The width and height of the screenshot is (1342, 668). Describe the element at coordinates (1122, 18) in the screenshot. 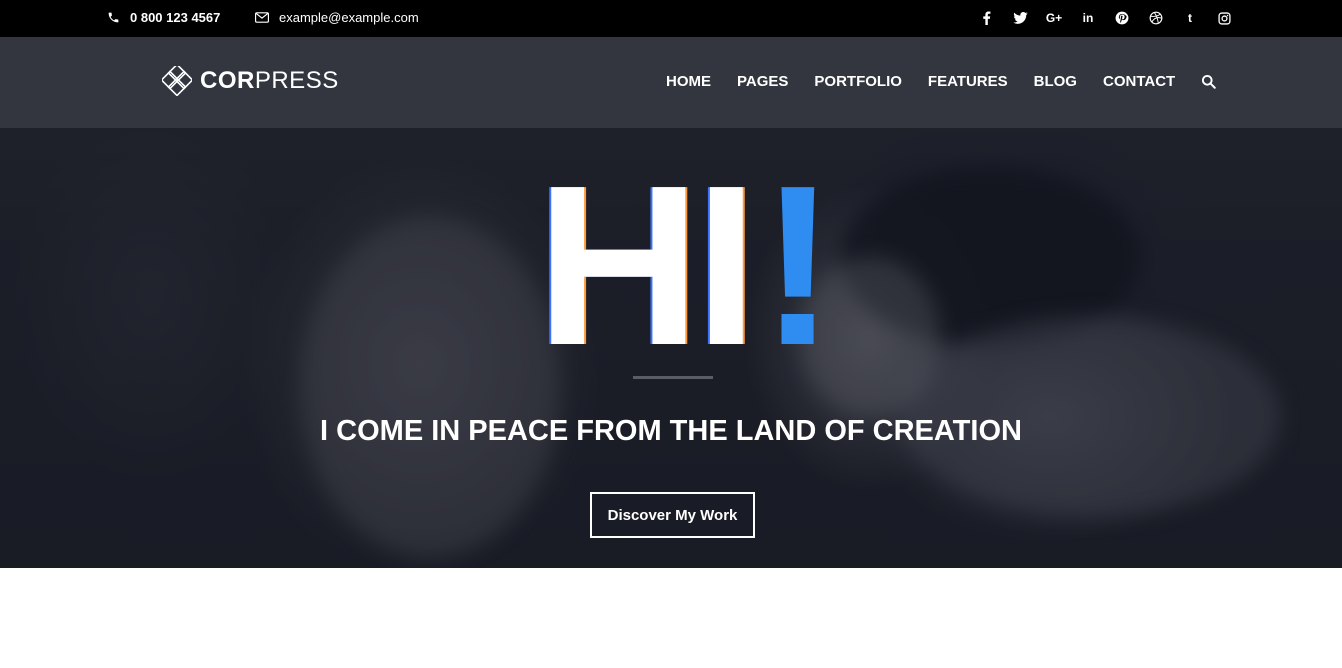

I see `pinterest-icon` at that location.